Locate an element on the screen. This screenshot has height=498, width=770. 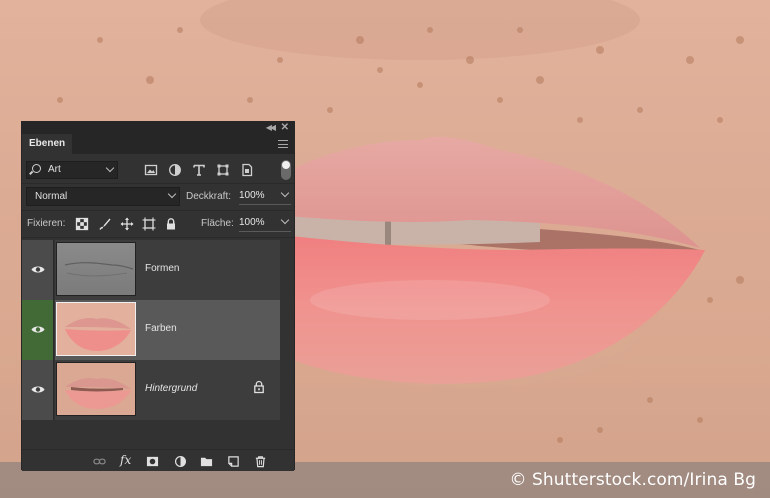
lock-icon is located at coordinates (259, 387).